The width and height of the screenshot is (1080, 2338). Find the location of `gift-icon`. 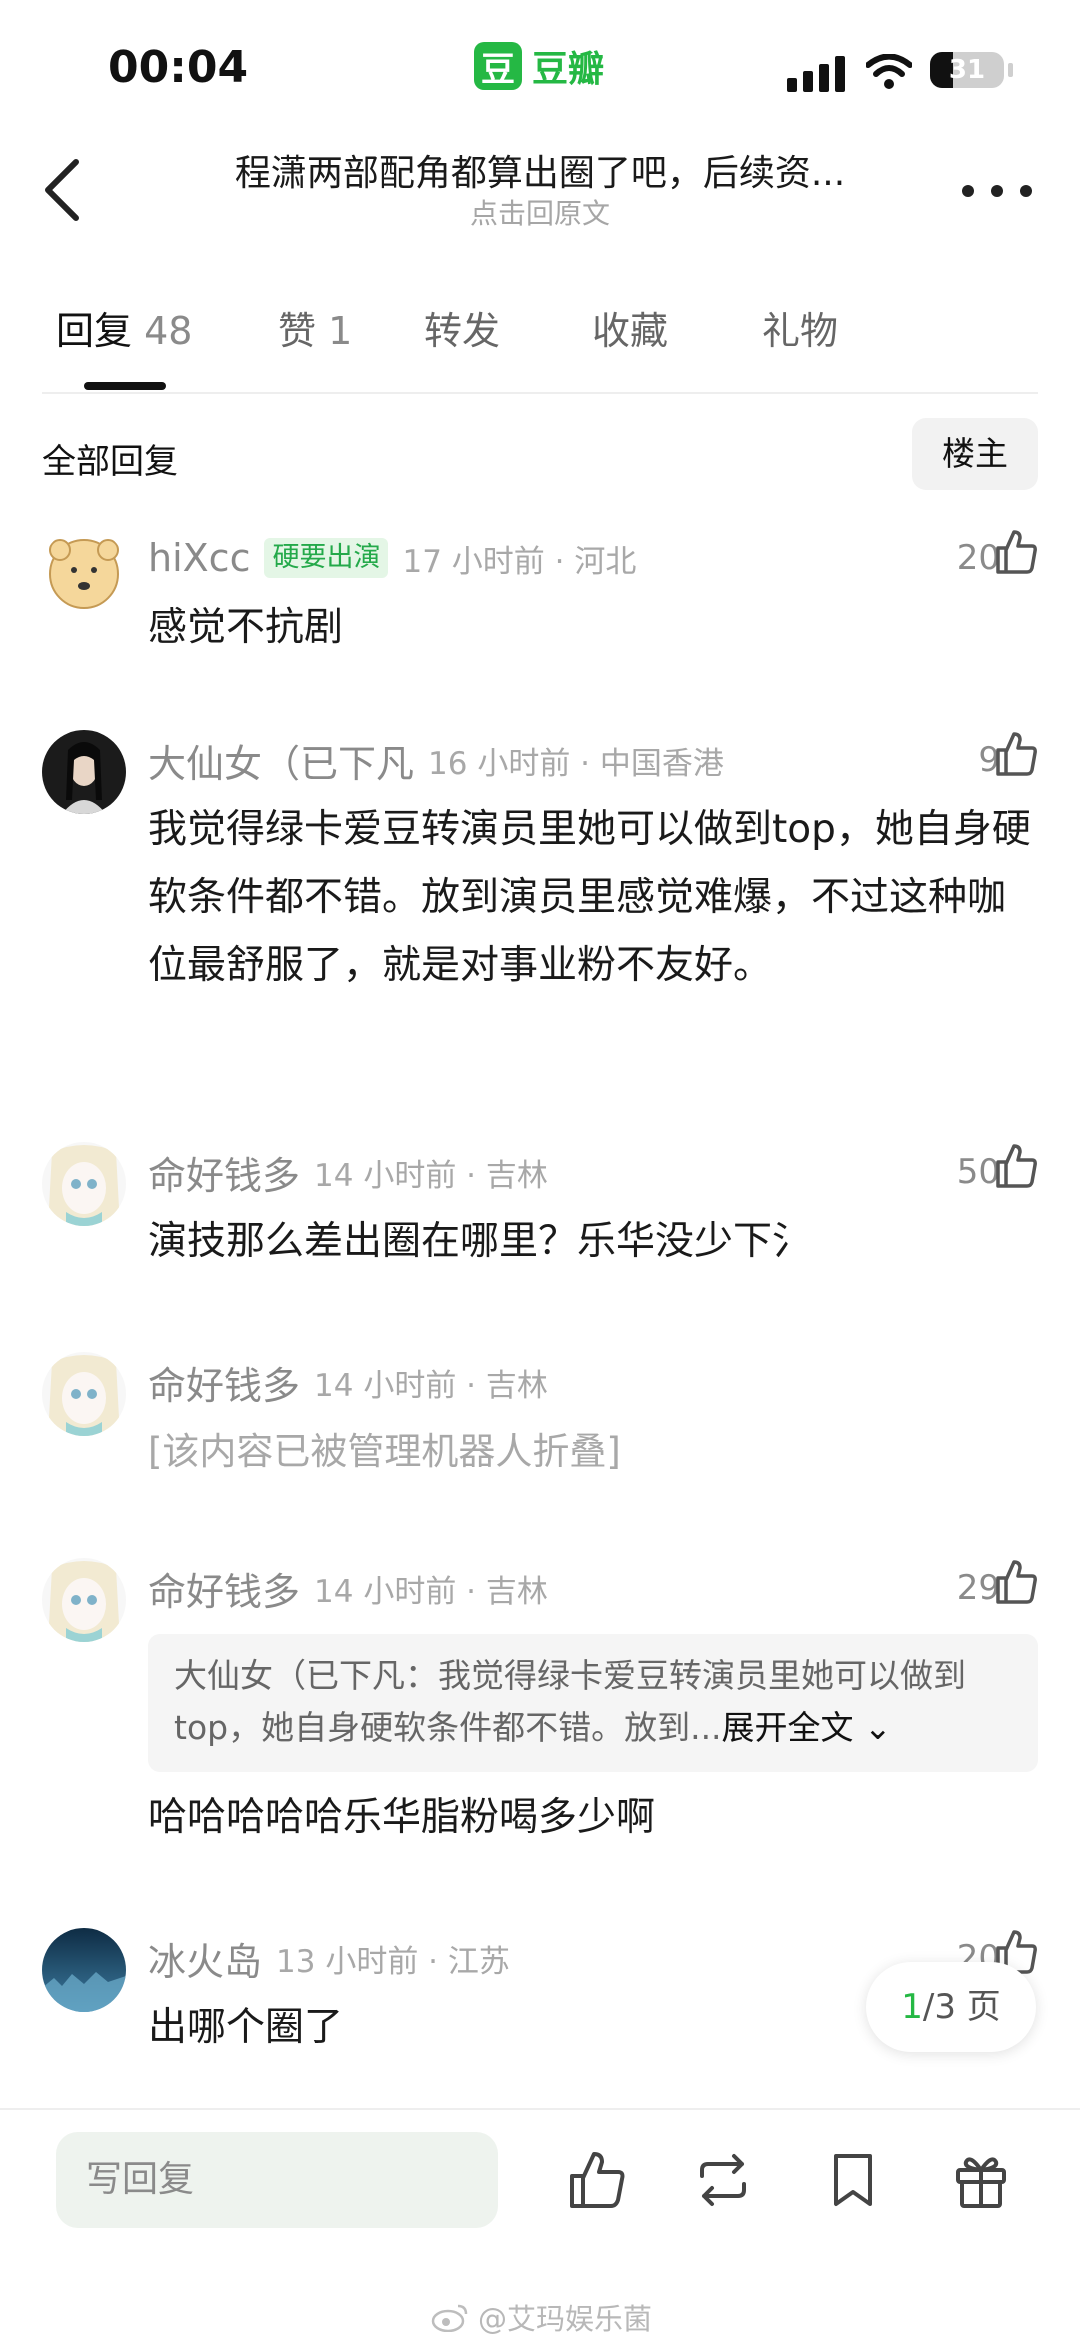

gift-icon is located at coordinates (981, 2180).